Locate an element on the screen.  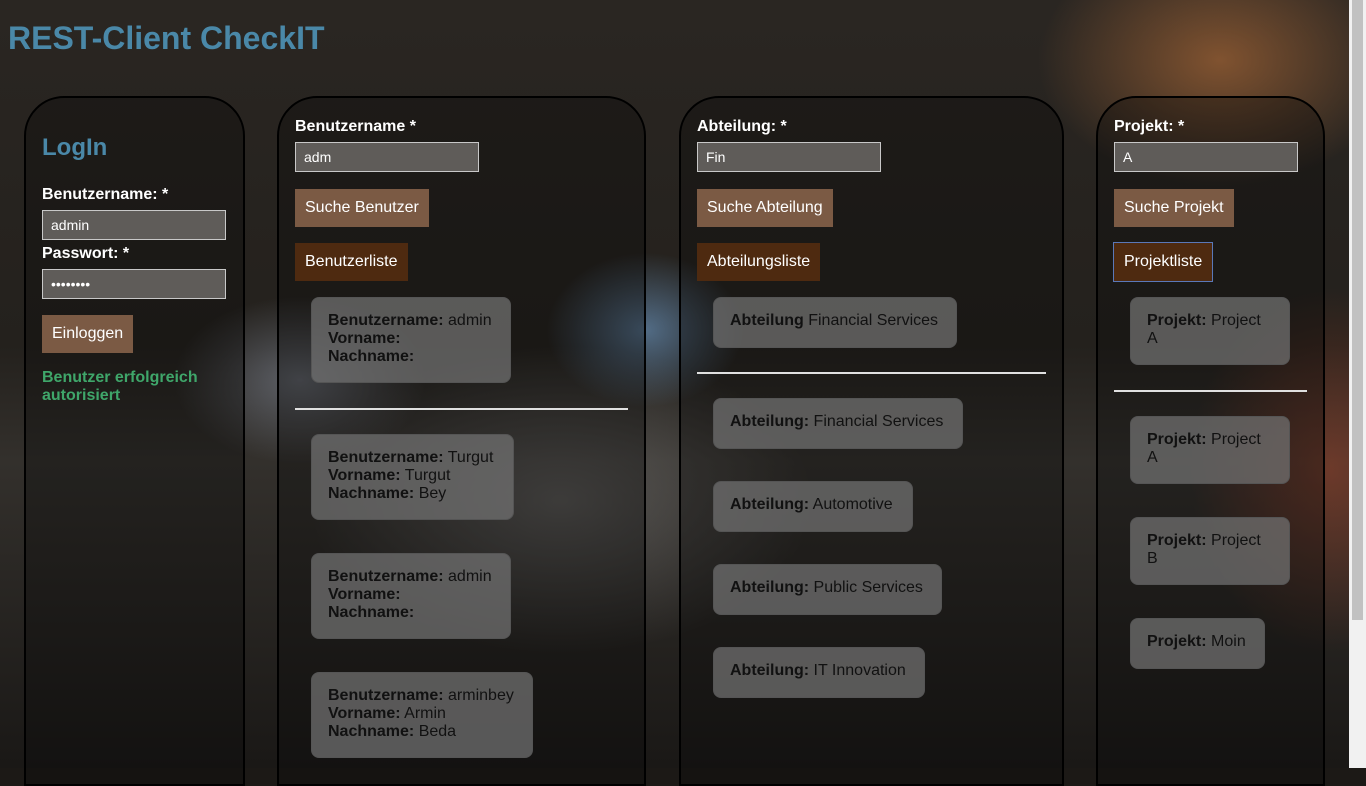
search-users-button: Suche Benutzer is located at coordinates (362, 208).